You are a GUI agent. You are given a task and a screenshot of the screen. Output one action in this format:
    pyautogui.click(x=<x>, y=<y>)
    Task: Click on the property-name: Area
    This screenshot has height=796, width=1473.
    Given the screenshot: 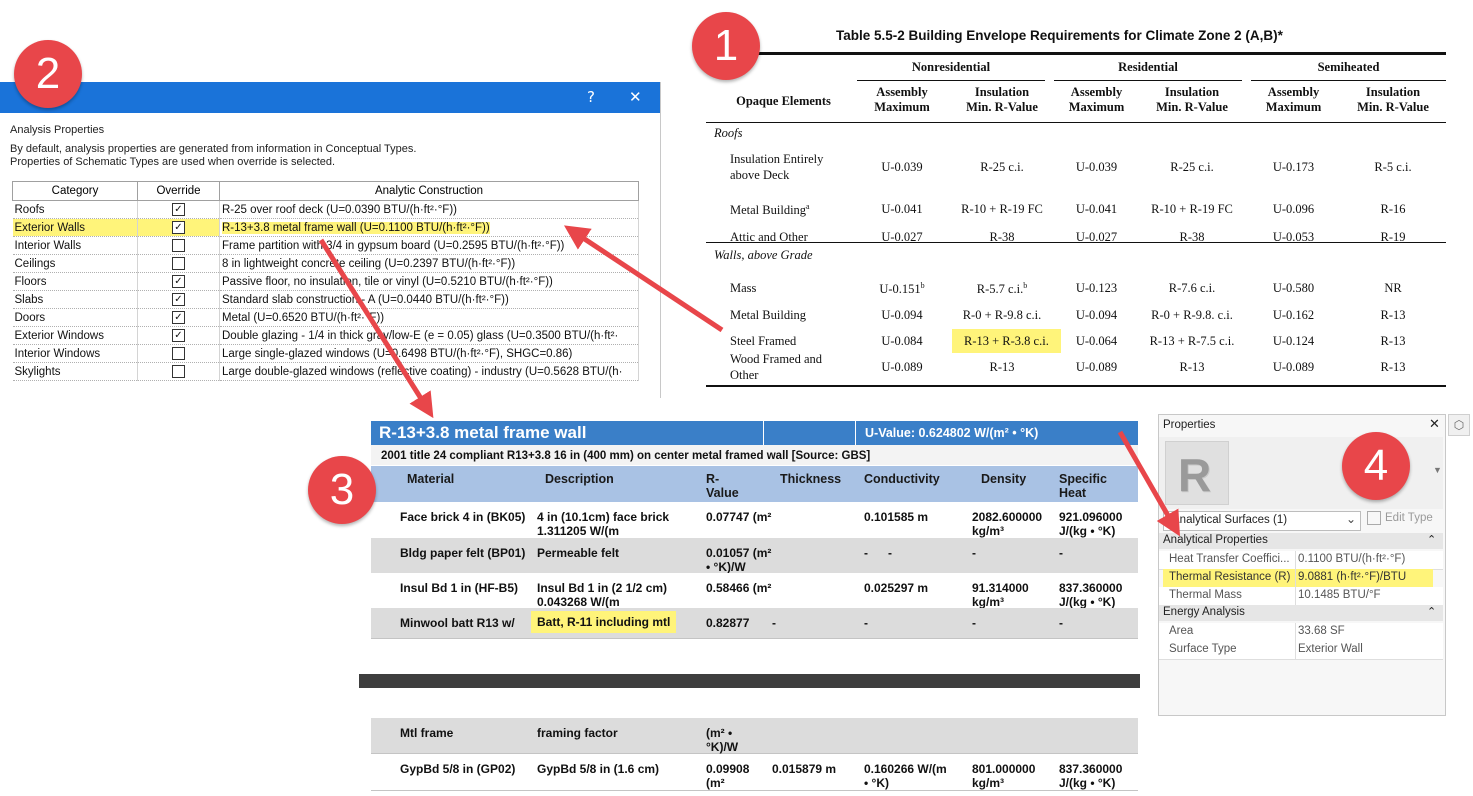 What is the action you would take?
    pyautogui.click(x=1181, y=631)
    